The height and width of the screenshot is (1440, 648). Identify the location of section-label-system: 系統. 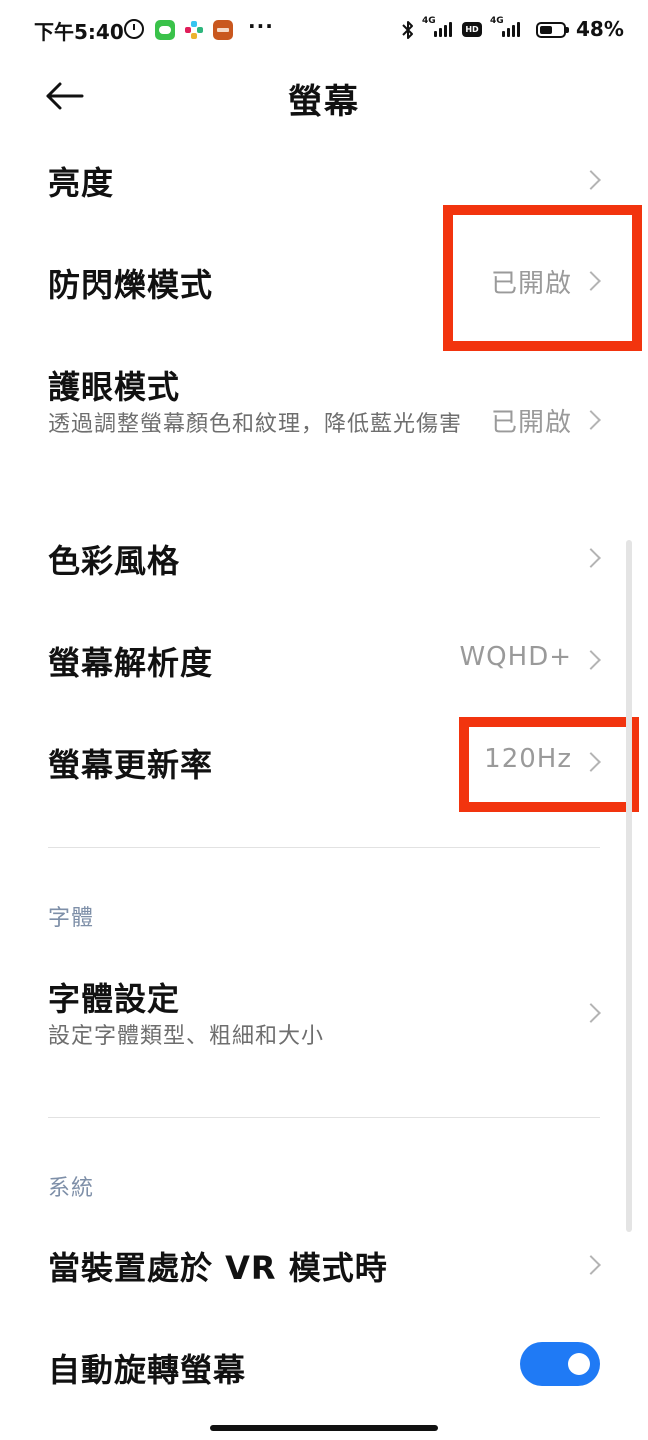
(71, 1188).